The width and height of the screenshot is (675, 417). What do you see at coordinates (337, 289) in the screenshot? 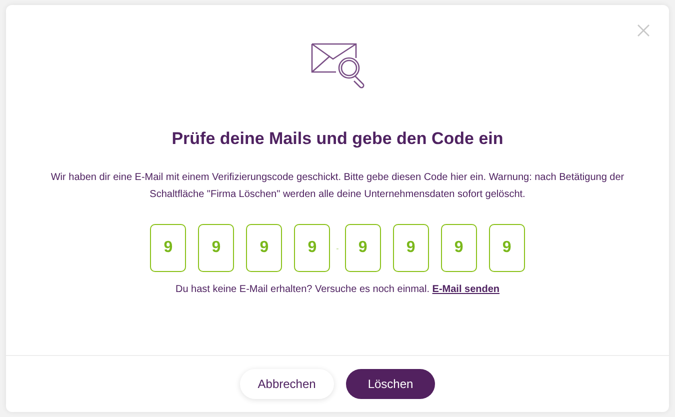
I see `resend-text: Du hast keine E-Mail erhalten? Versuche es noch einmal. E-Mail senden` at bounding box center [337, 289].